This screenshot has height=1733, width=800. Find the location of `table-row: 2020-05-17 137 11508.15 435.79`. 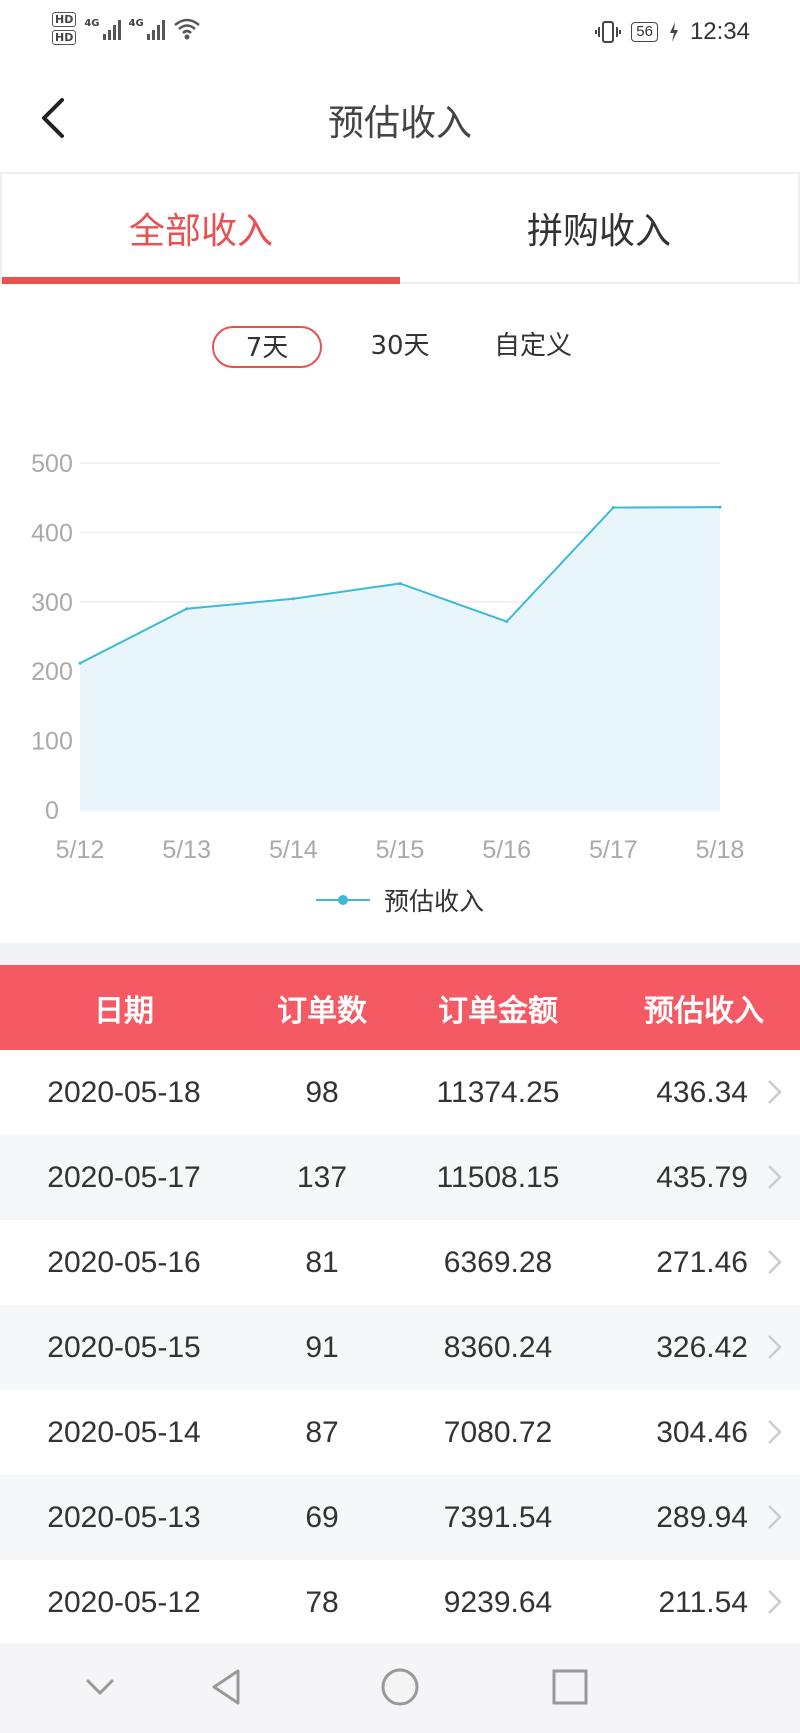

table-row: 2020-05-17 137 11508.15 435.79 is located at coordinates (400, 1177).